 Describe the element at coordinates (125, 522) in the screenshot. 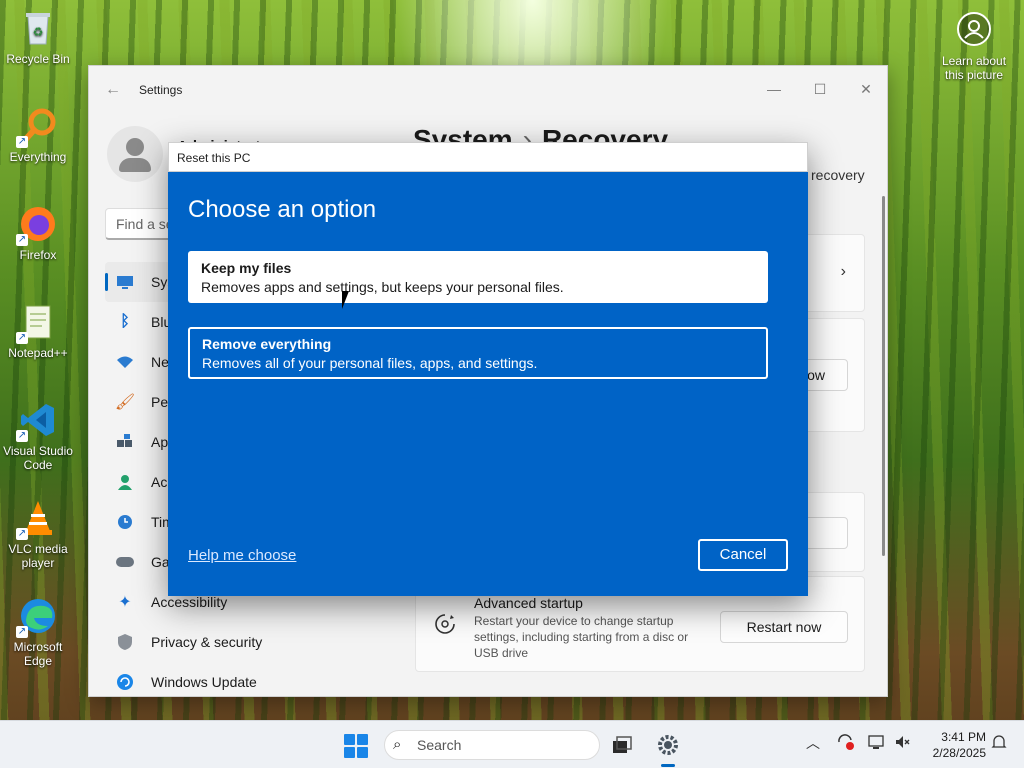

I see `clock-icon` at that location.